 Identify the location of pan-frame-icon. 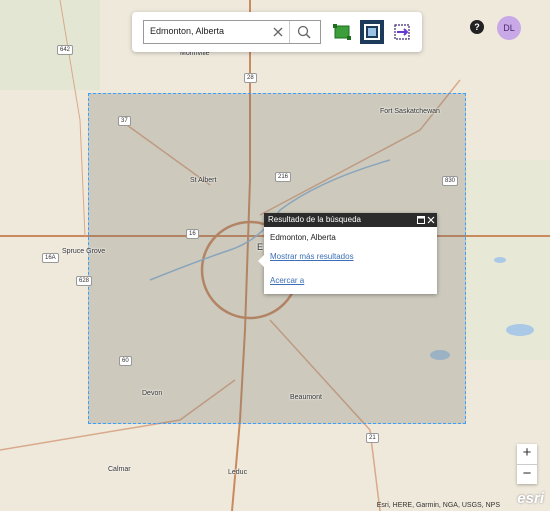
(402, 32).